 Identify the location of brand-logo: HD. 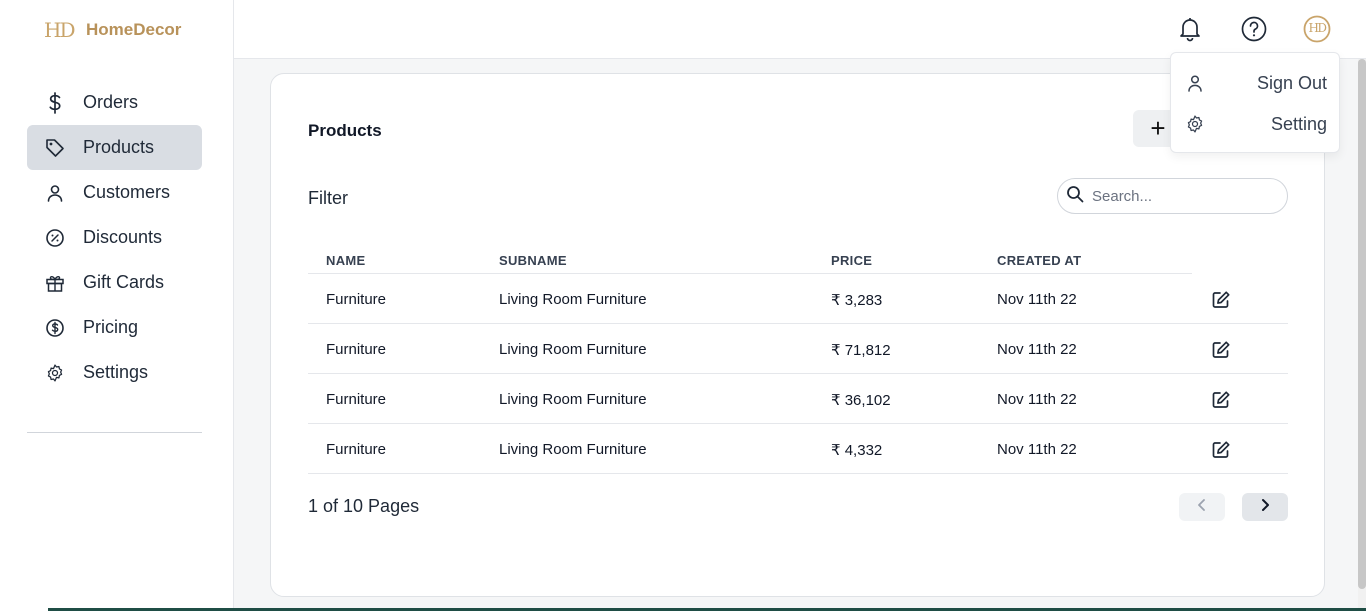
(59, 30).